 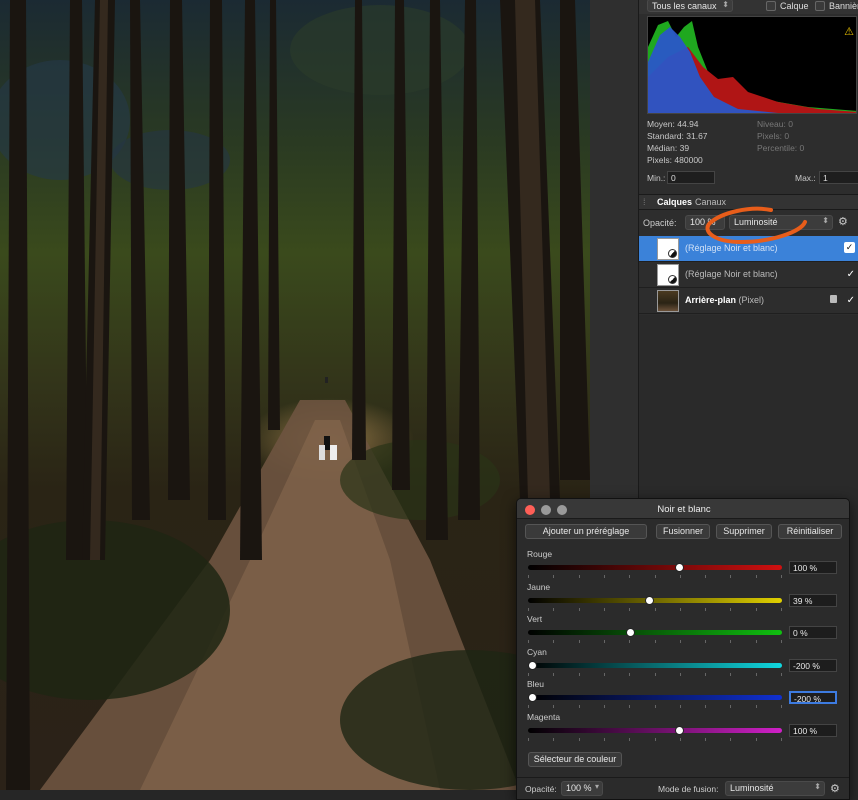 I want to click on annotation-circle, so click(x=756, y=225).